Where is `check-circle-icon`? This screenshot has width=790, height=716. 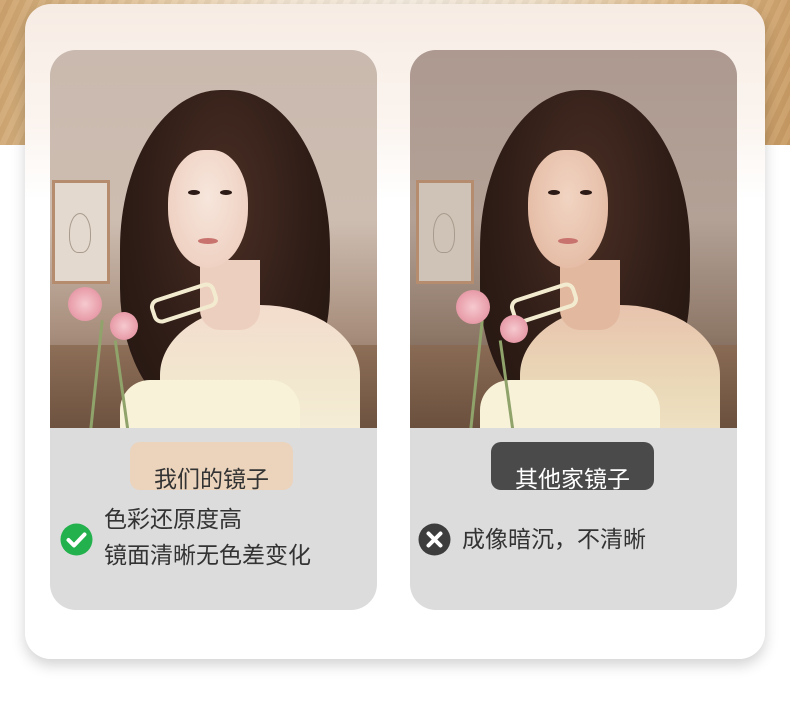 check-circle-icon is located at coordinates (76, 539).